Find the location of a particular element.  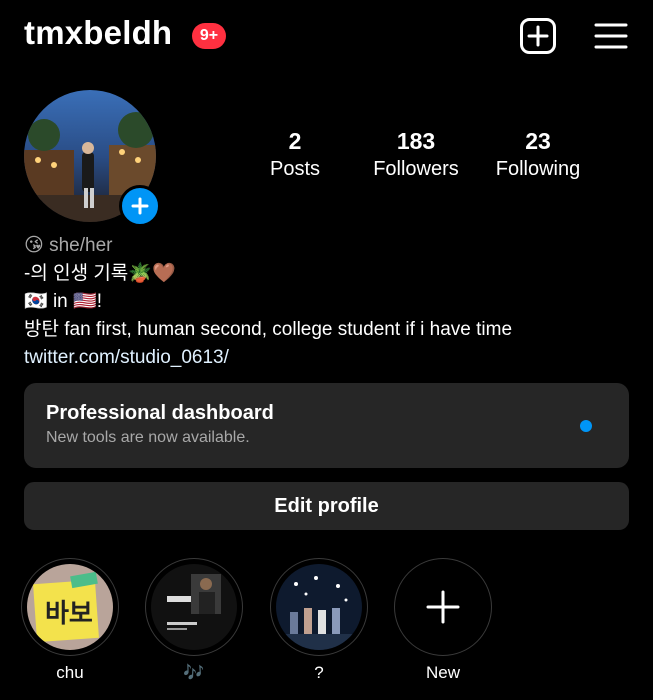

highlight-ring: 바보 is located at coordinates (70, 607).